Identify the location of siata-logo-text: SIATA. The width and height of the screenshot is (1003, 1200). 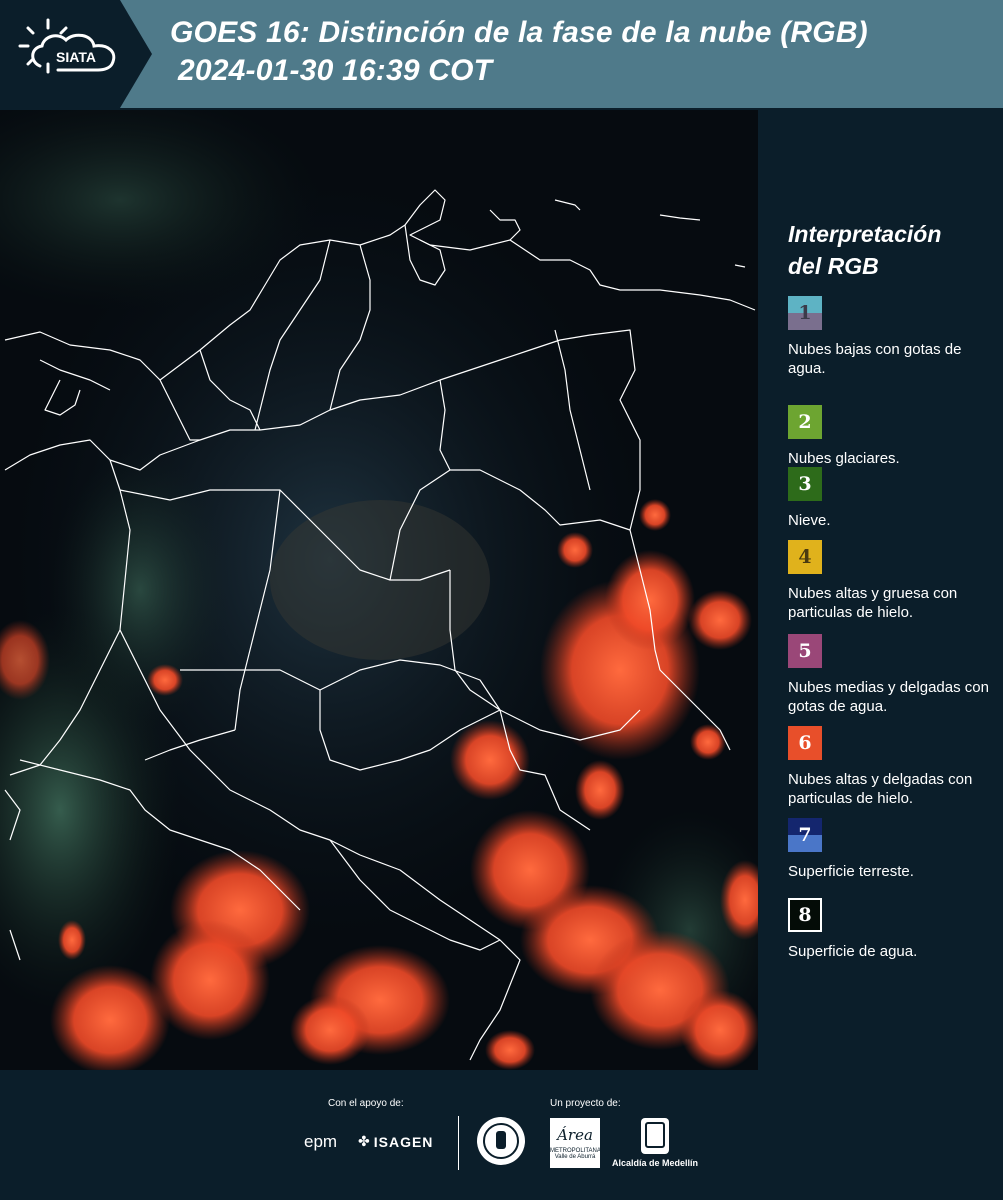
(76, 57).